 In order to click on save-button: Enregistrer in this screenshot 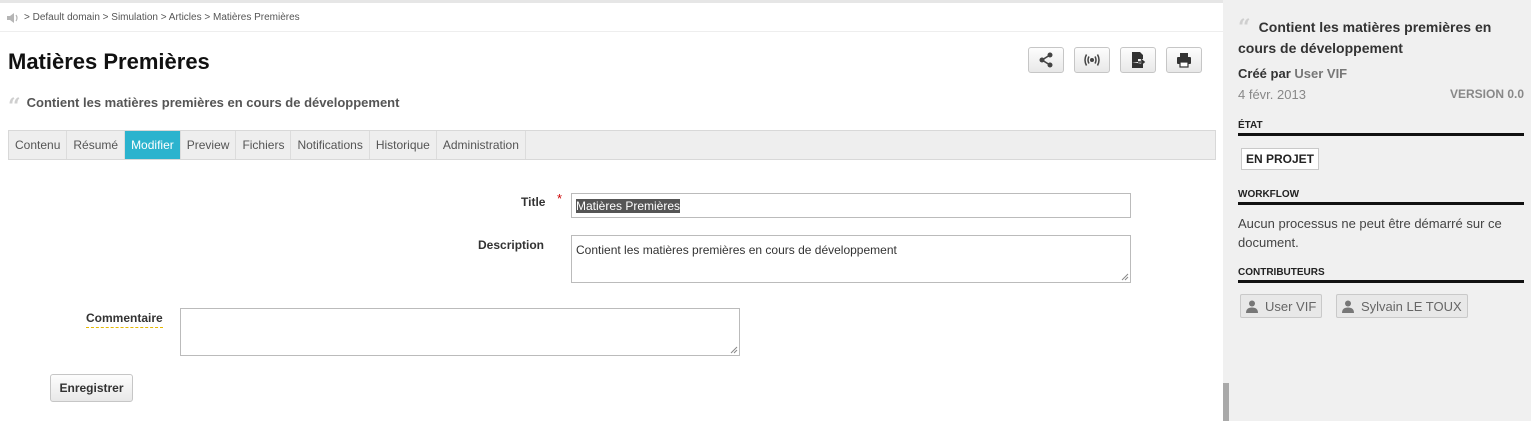, I will do `click(91, 388)`.